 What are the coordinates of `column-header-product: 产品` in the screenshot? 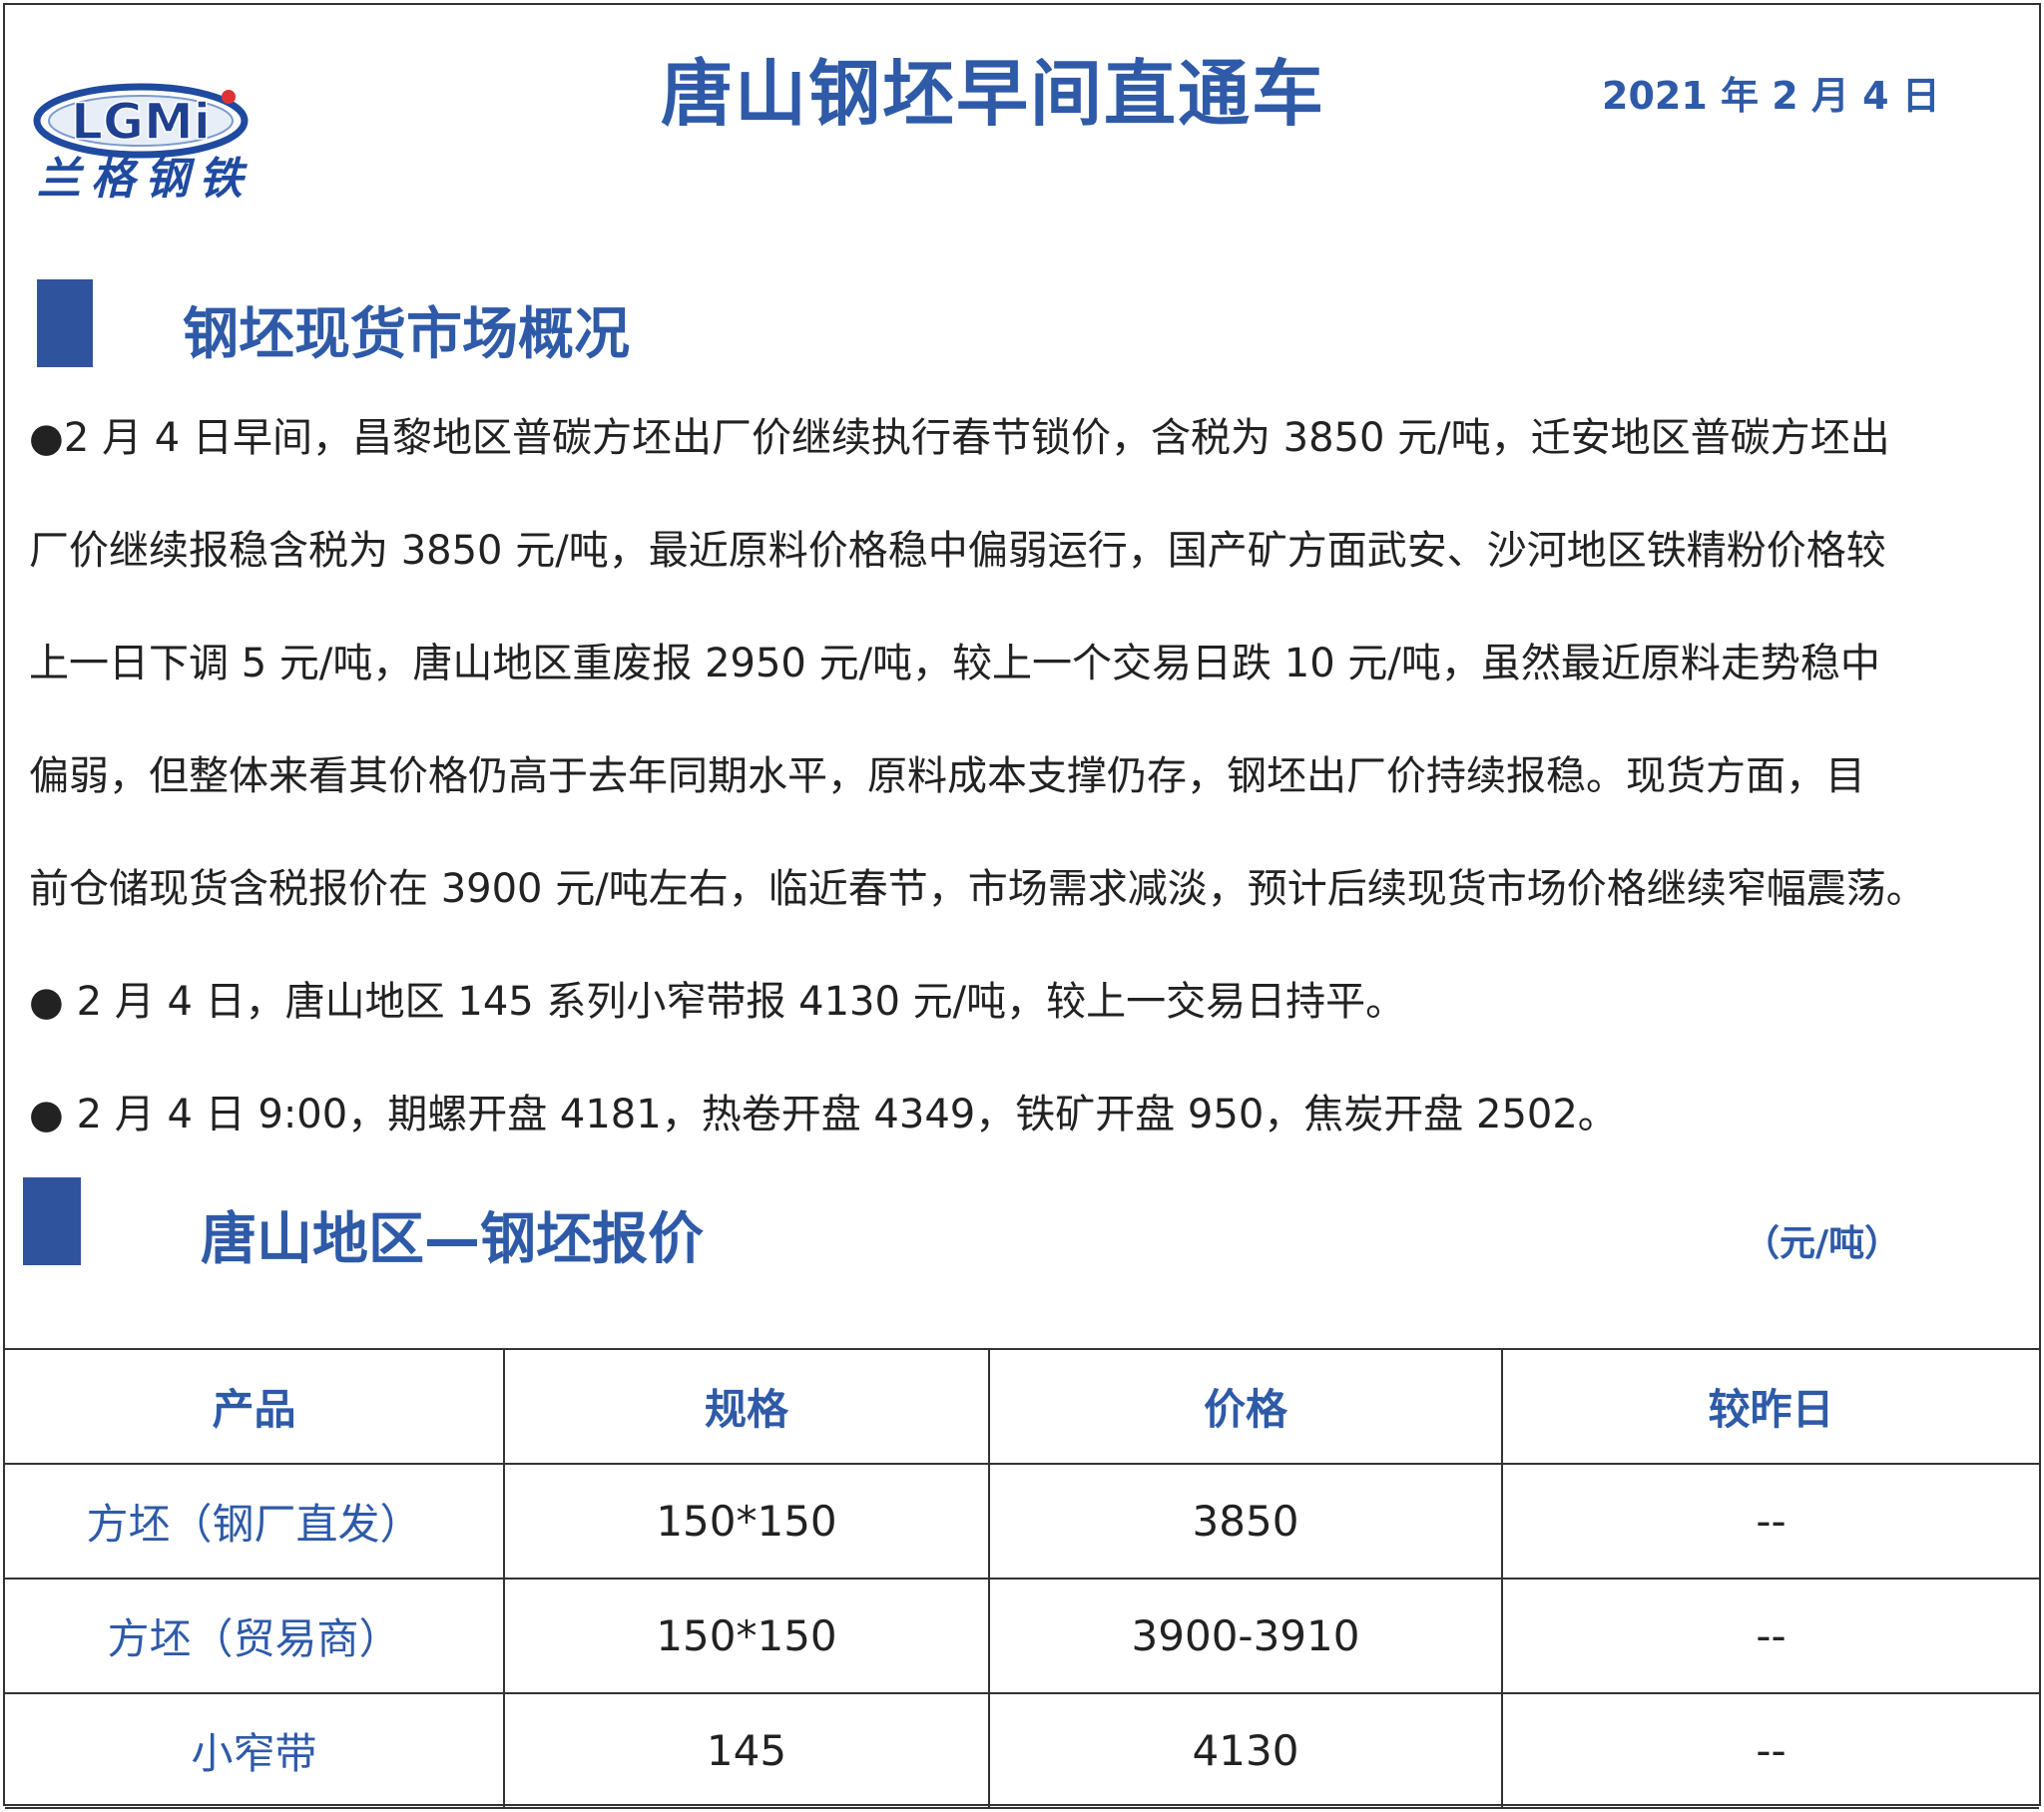 It's located at (255, 1406).